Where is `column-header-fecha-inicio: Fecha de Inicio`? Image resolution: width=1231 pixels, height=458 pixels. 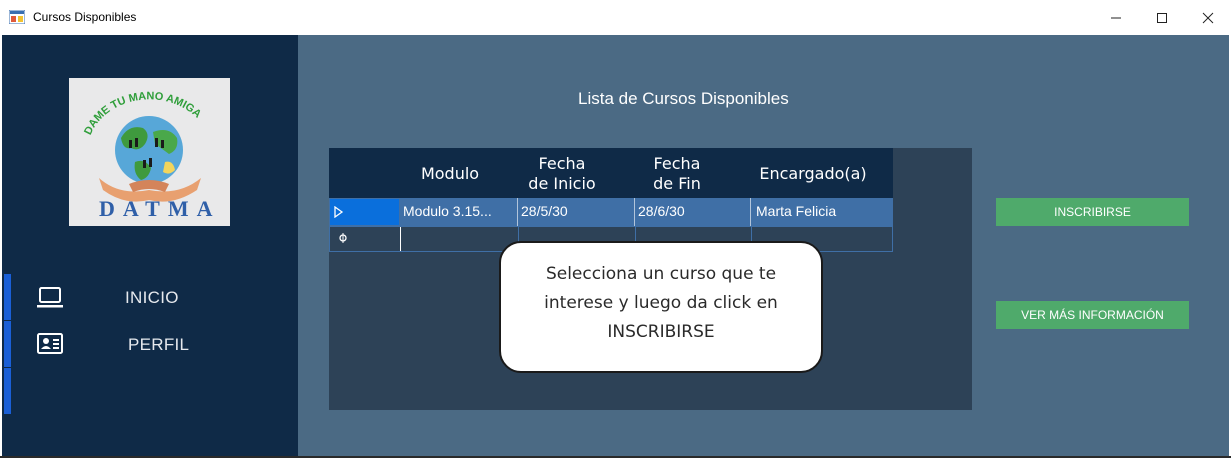 column-header-fecha-inicio: Fecha de Inicio is located at coordinates (562, 174).